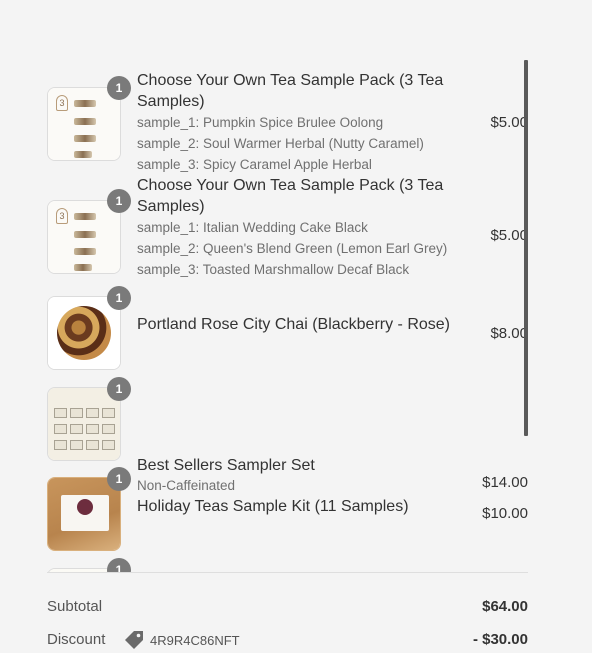 The height and width of the screenshot is (653, 592). I want to click on holiday-kit-image, so click(84, 514).